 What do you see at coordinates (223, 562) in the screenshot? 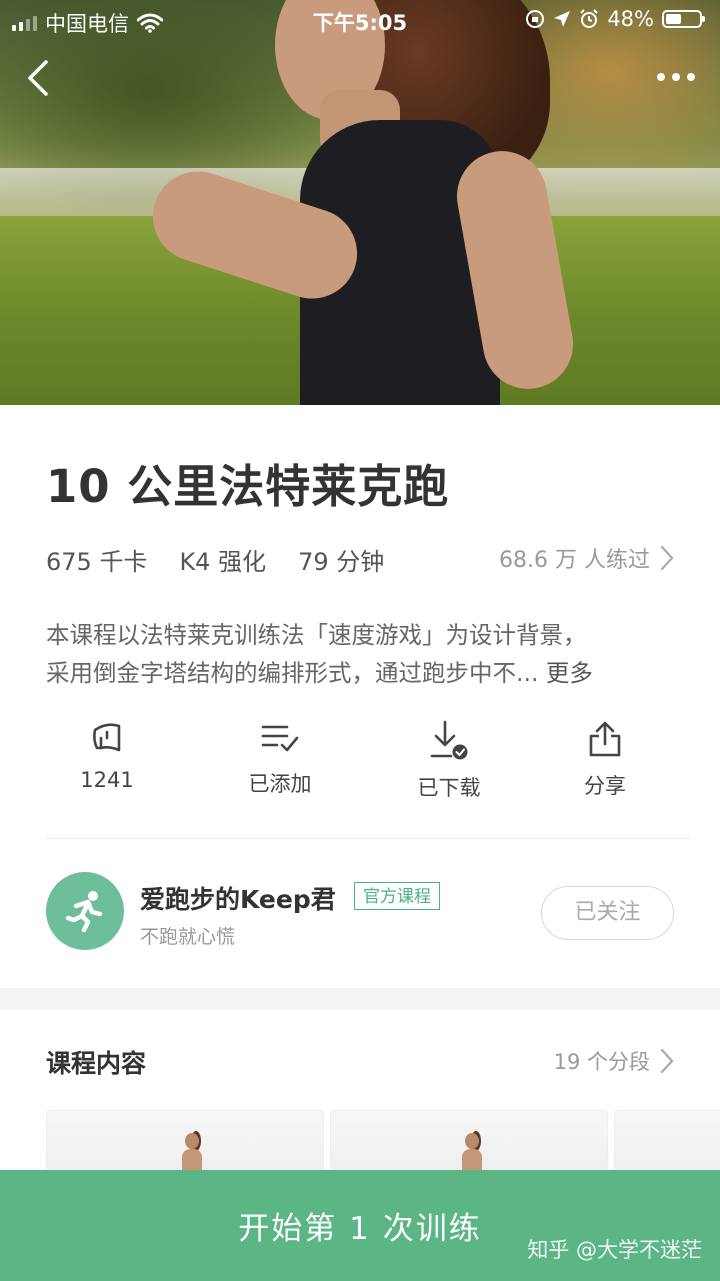
I see `level: K4 强化` at bounding box center [223, 562].